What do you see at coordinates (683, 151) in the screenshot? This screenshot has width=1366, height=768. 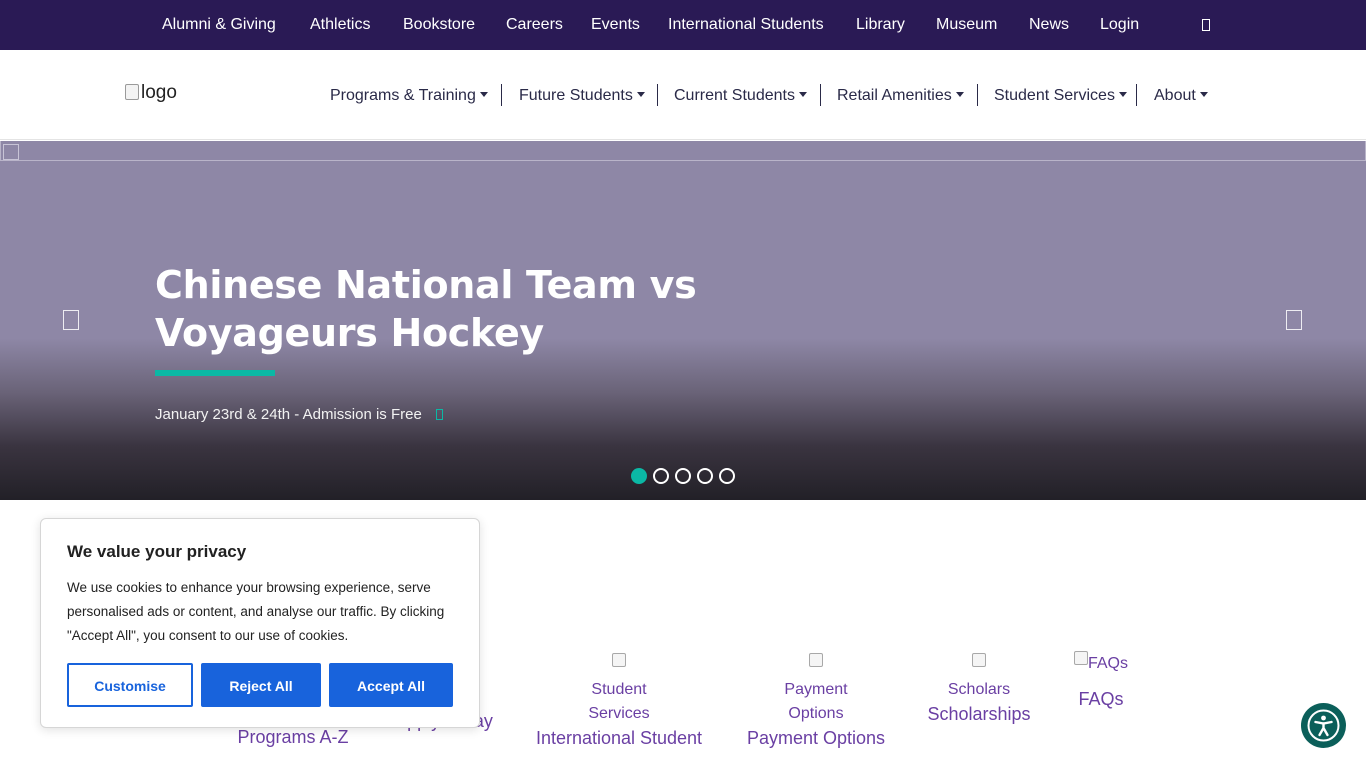 I see `hero-image` at bounding box center [683, 151].